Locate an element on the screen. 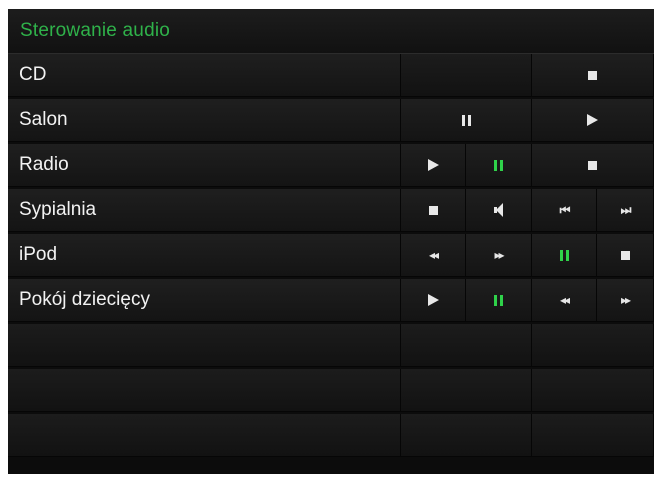  audio-row-pokoj-dzieciecy: Pokój dziecięcy ◂◂ ▸▸ is located at coordinates (331, 300).